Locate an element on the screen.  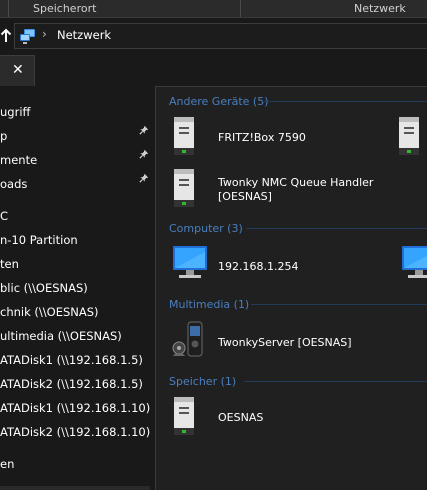
nav-item-label: ATADisk1 (\\192.168.1.10) is located at coordinates (75, 408).